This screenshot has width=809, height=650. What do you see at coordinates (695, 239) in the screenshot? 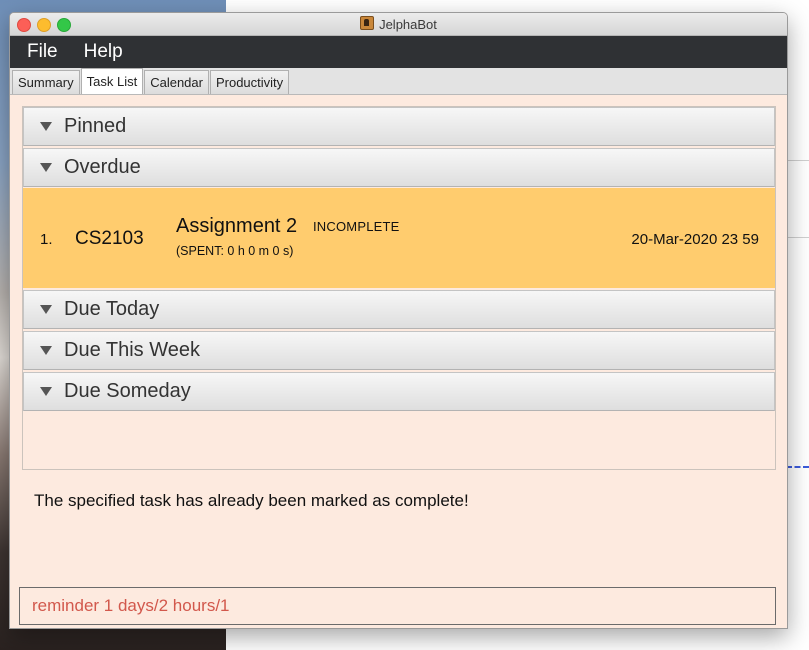
I see `task-deadline: 20-Mar-2020 23 59` at bounding box center [695, 239].